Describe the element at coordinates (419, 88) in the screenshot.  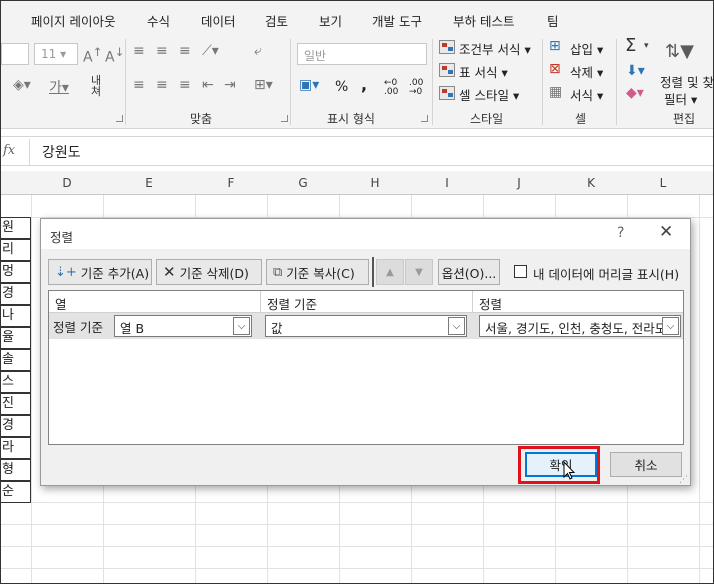
I see `decrease-decimal-button: .00 →0` at that location.